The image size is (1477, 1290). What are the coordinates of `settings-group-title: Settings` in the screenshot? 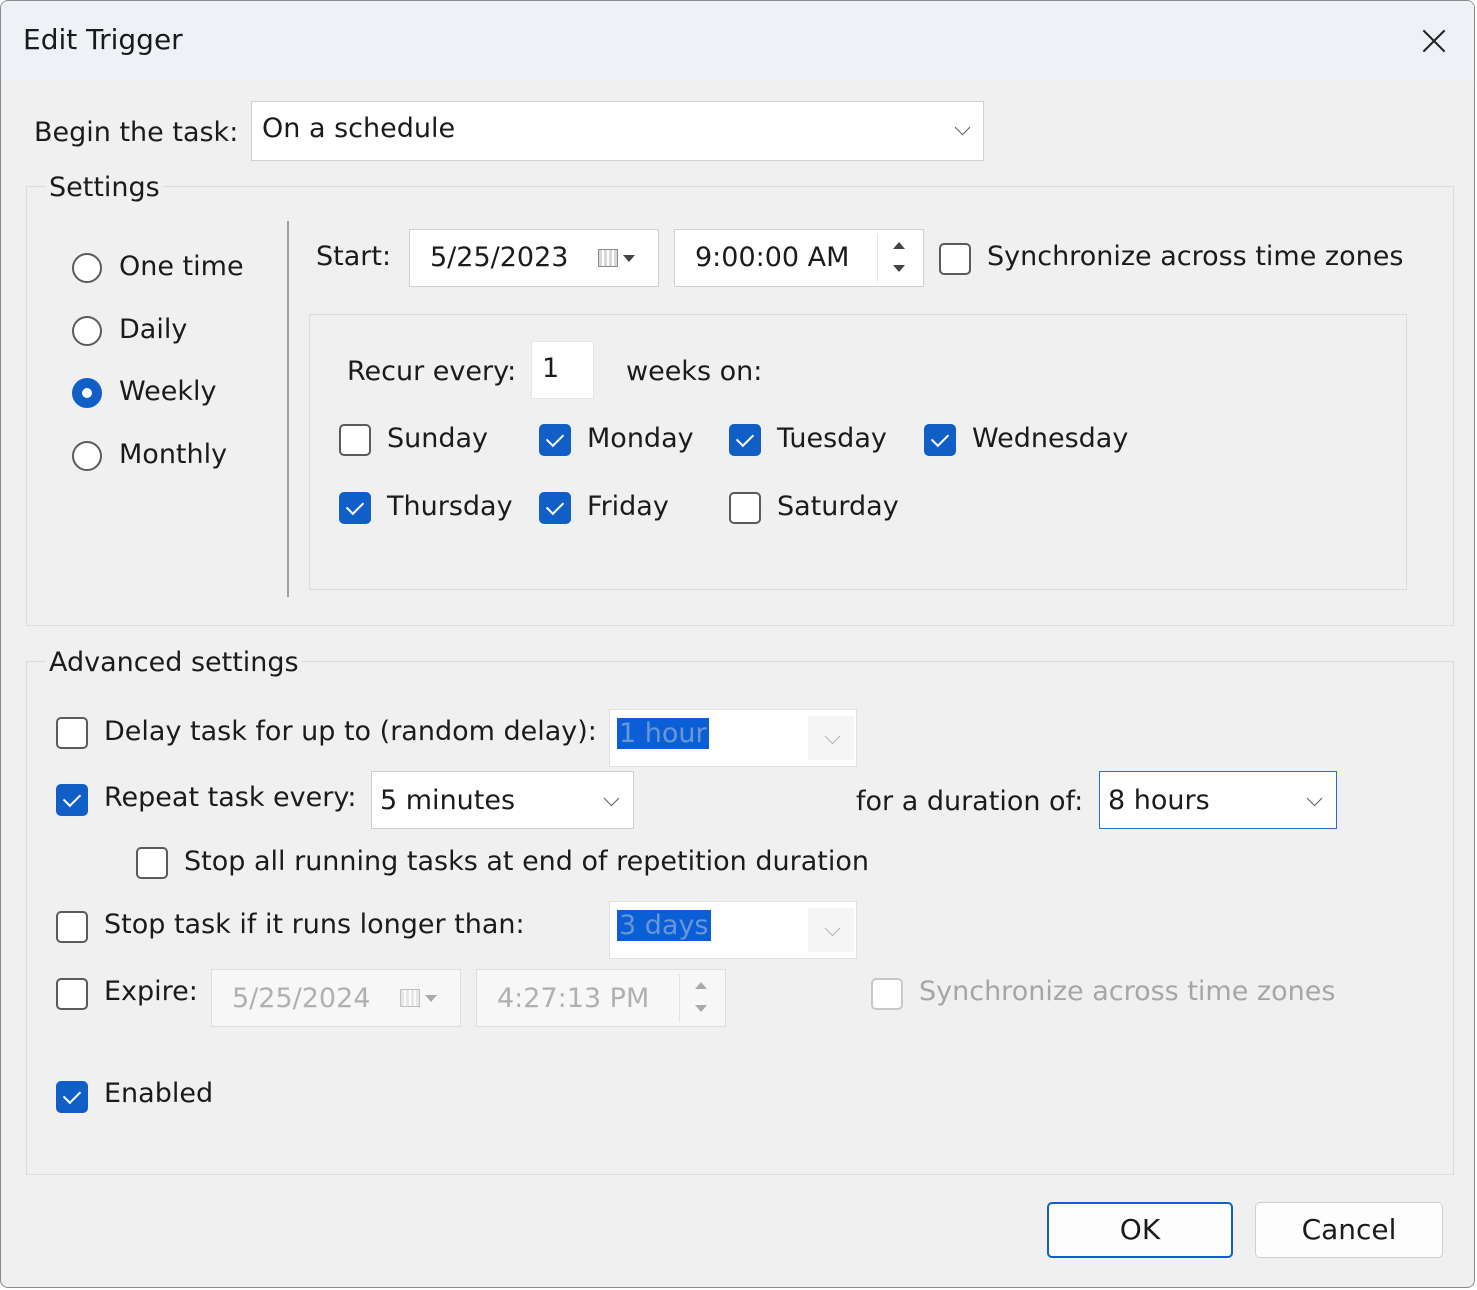 It's located at (104, 187).